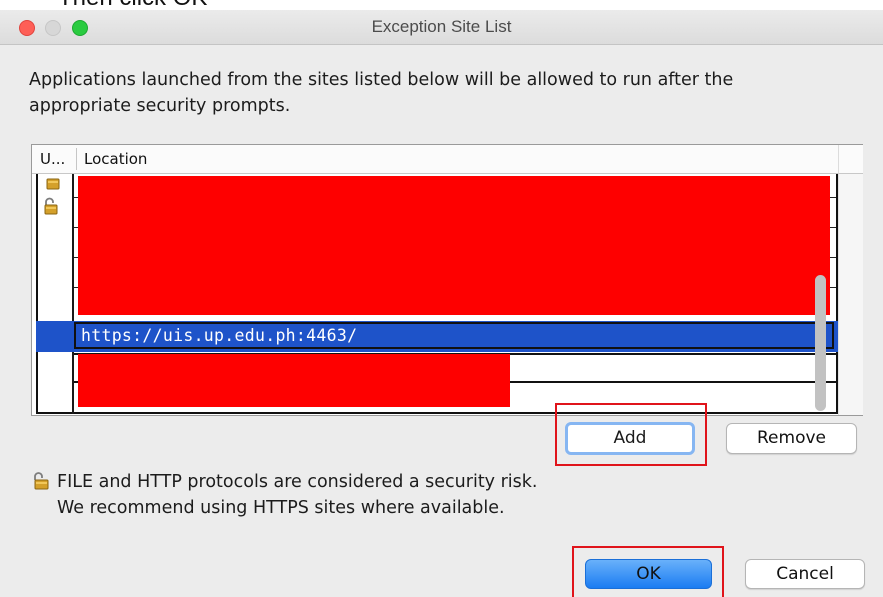 The width and height of the screenshot is (883, 597). What do you see at coordinates (820, 343) in the screenshot?
I see `vertical-scrollbar-thumb` at bounding box center [820, 343].